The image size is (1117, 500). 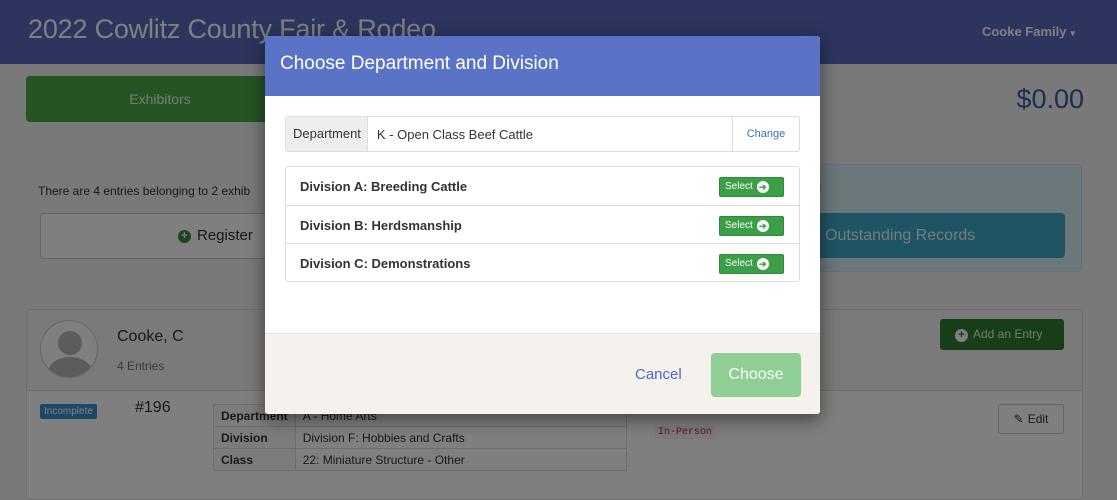 I want to click on modal-header: Choose Department and Division, so click(x=542, y=66).